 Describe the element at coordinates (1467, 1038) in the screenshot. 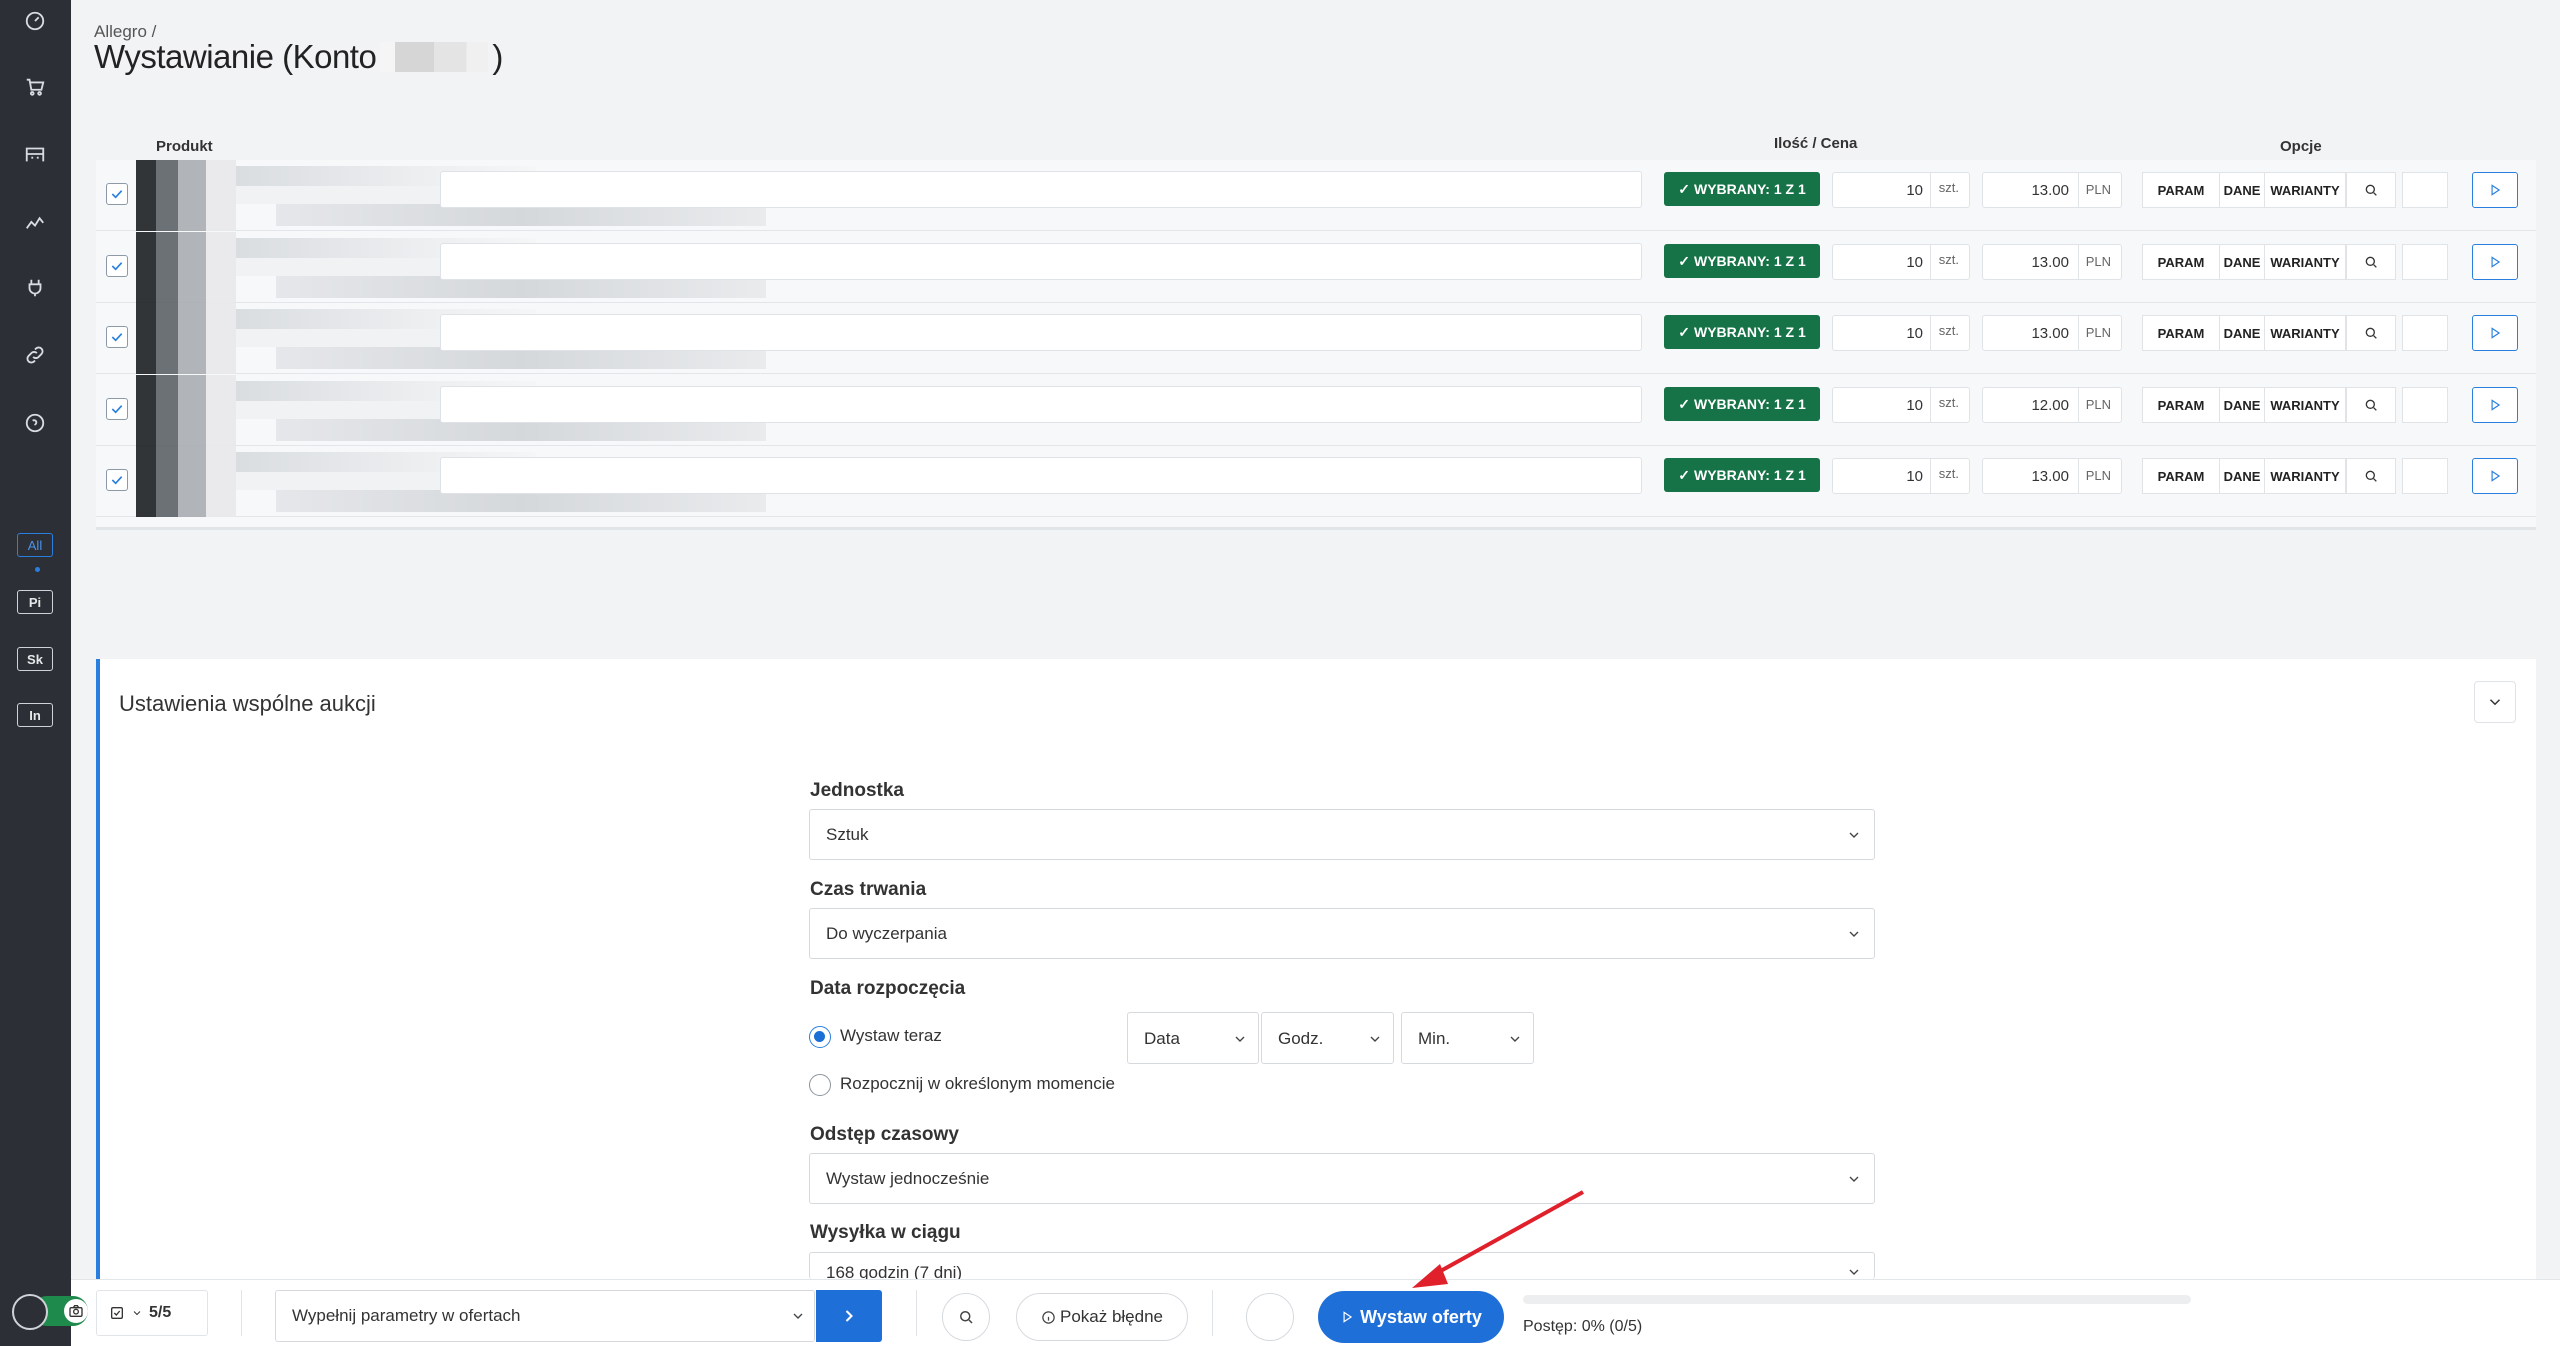

I see `minute-select: Min.` at that location.